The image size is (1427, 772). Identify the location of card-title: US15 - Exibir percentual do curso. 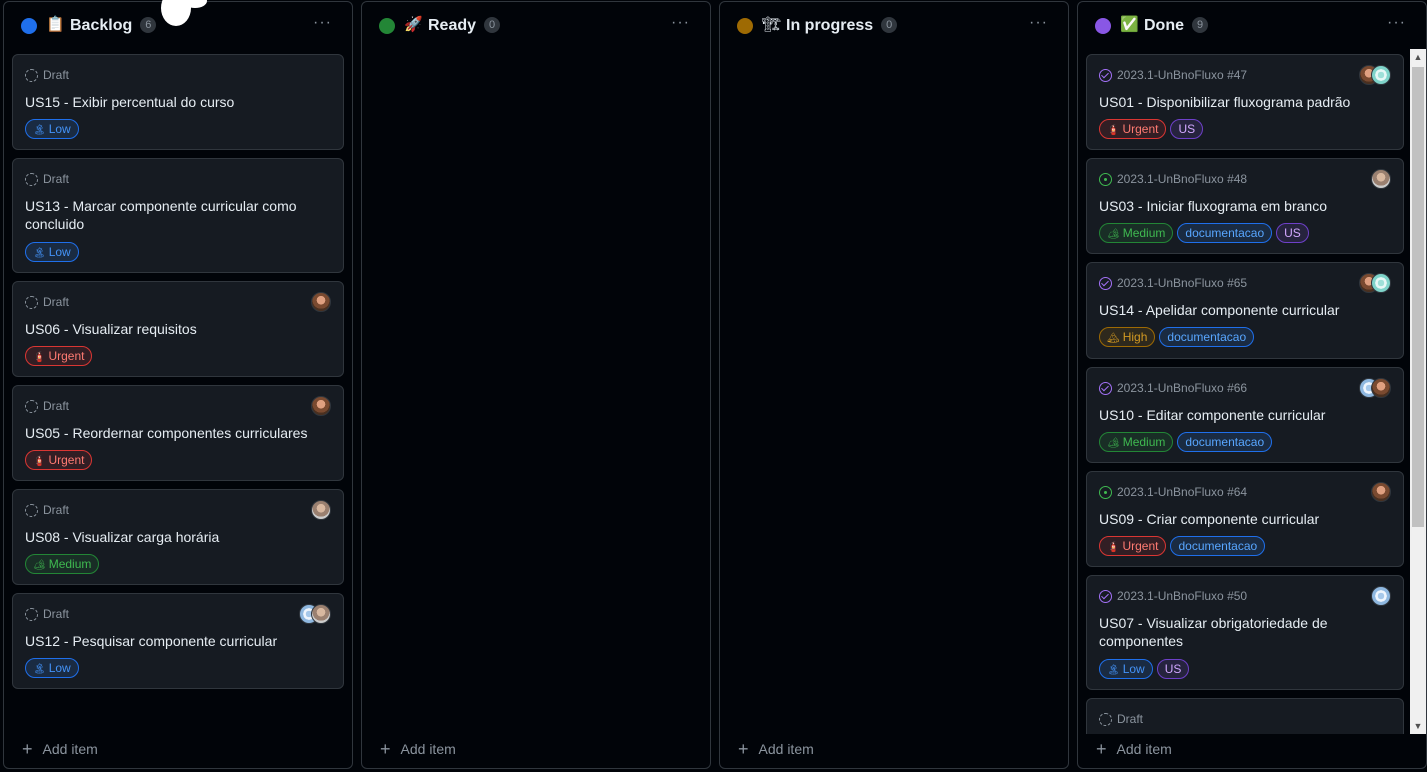
(178, 102).